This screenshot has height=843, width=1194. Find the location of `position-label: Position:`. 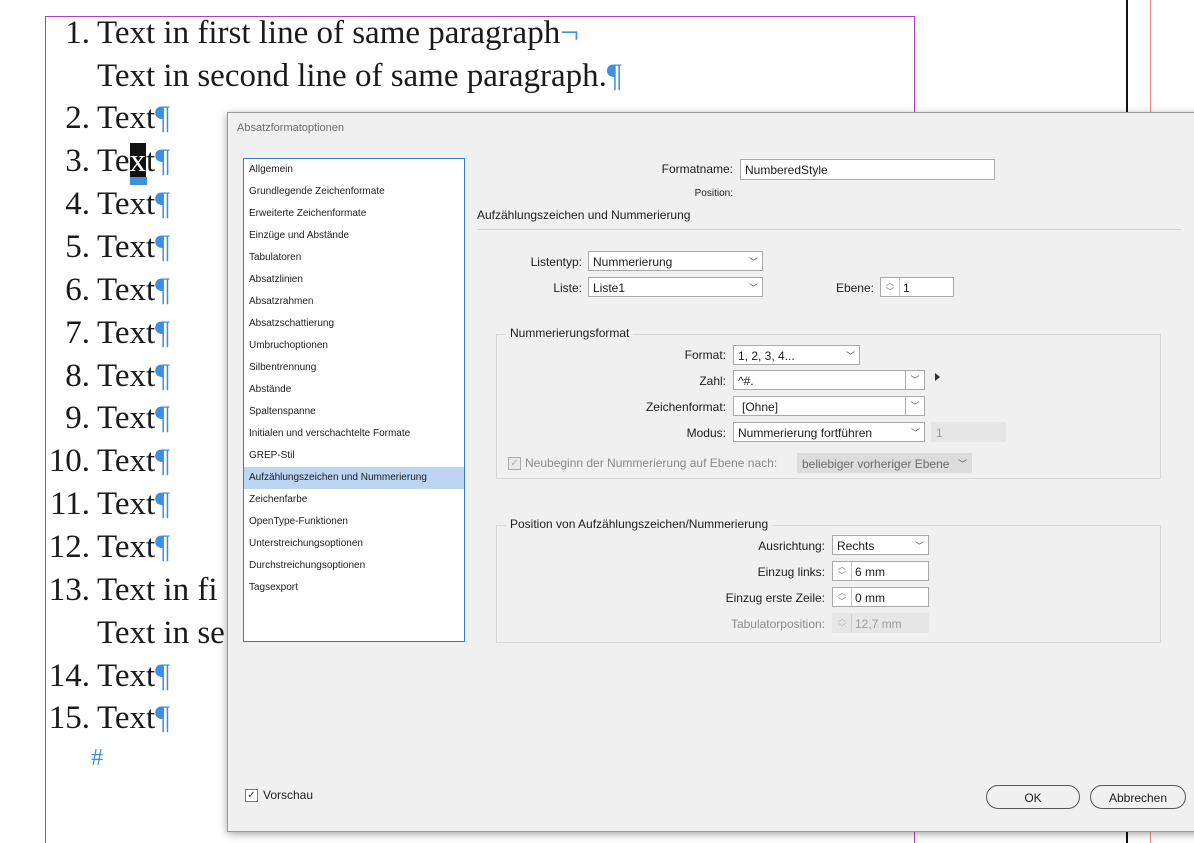

position-label: Position: is located at coordinates (713, 193).